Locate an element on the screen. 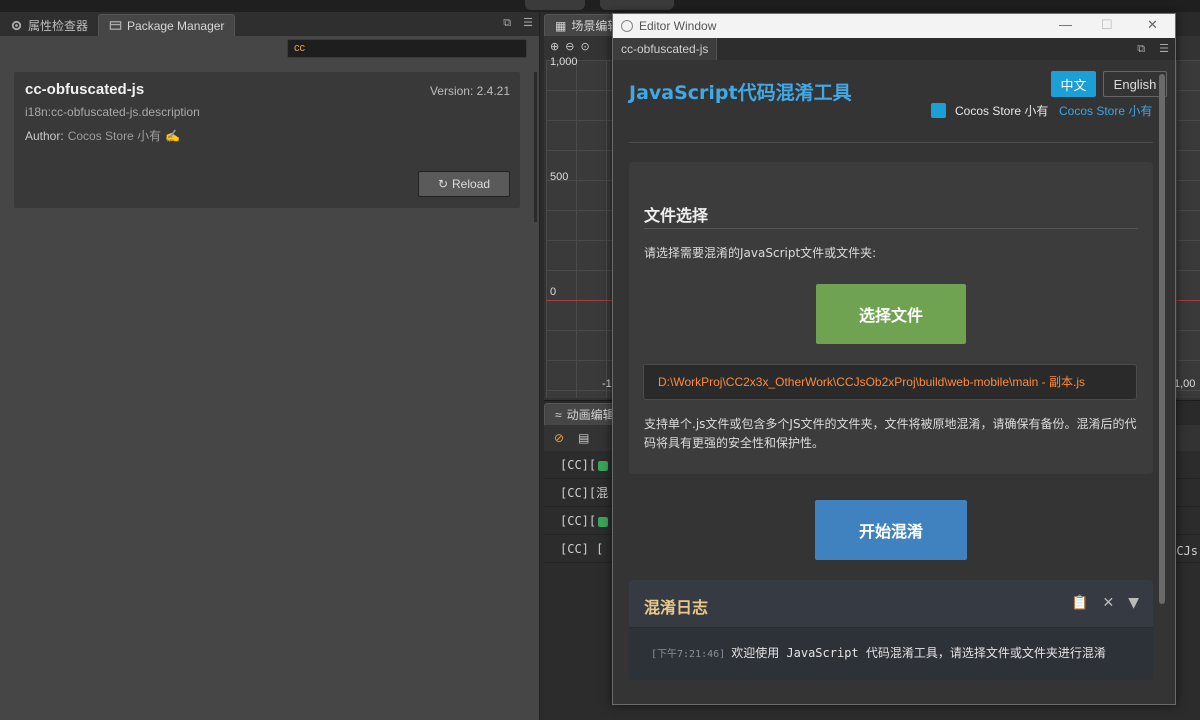 The width and height of the screenshot is (1200, 720). window-titlebar: Editor Window — ☐ ✕ is located at coordinates (894, 26).